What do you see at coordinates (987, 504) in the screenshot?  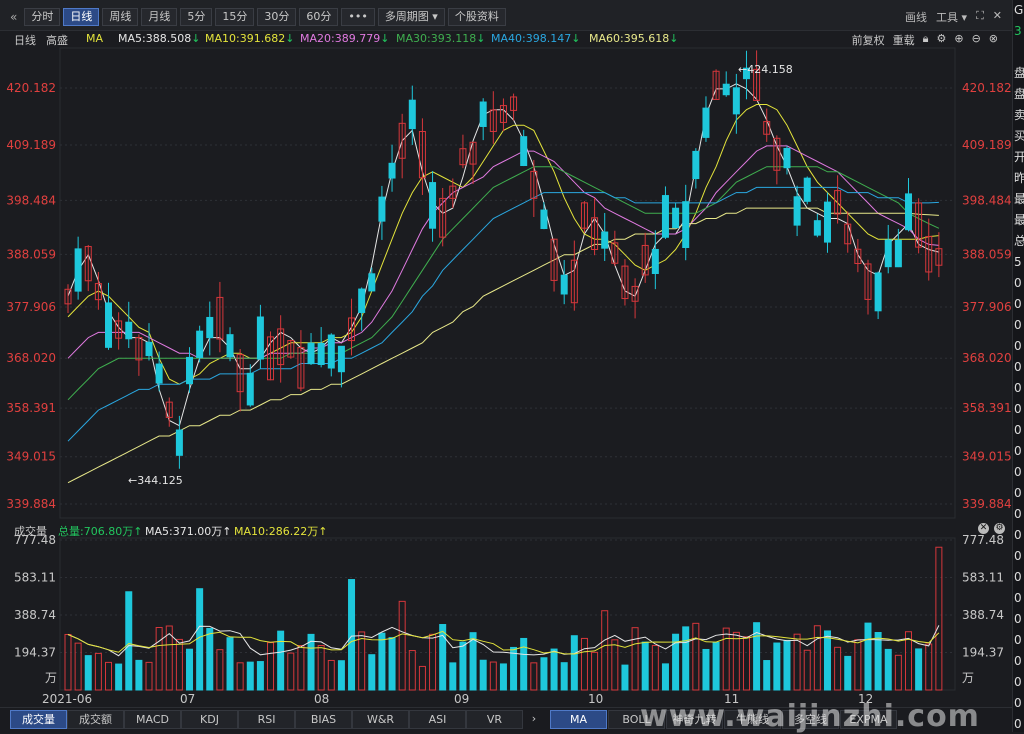 I see `price-tick-right: 339.884` at bounding box center [987, 504].